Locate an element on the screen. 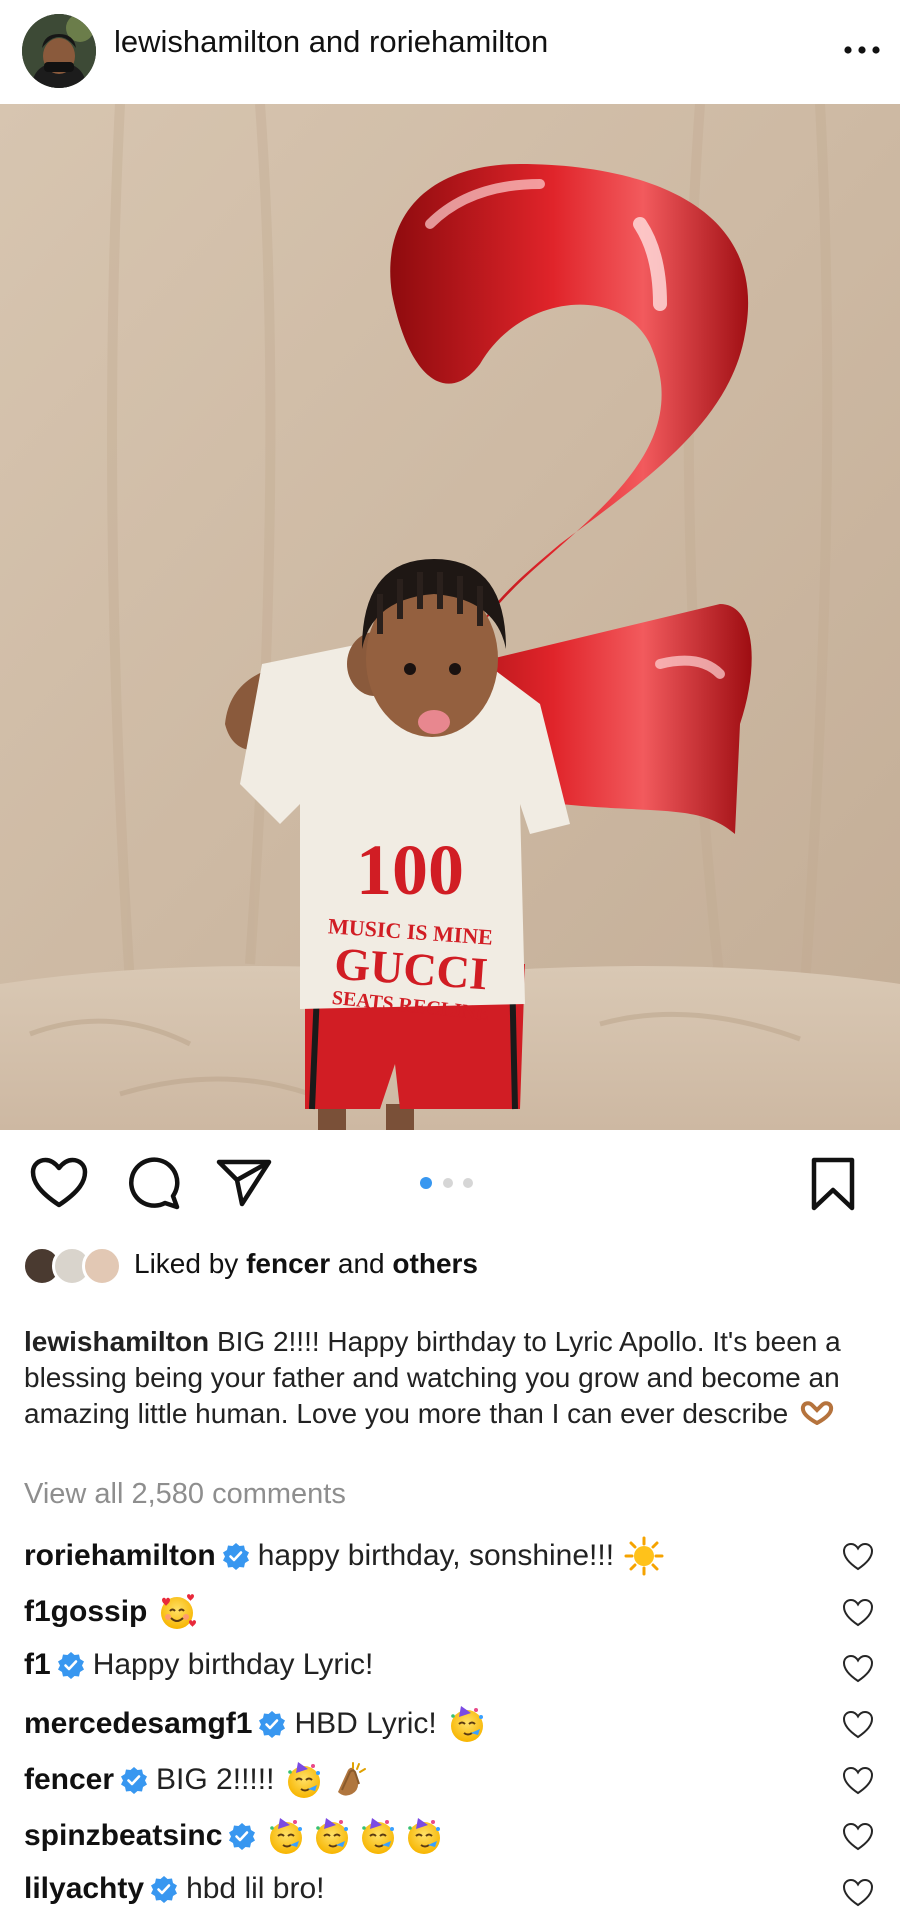 The image size is (900, 1920). comment-username: fencer is located at coordinates (69, 1780).